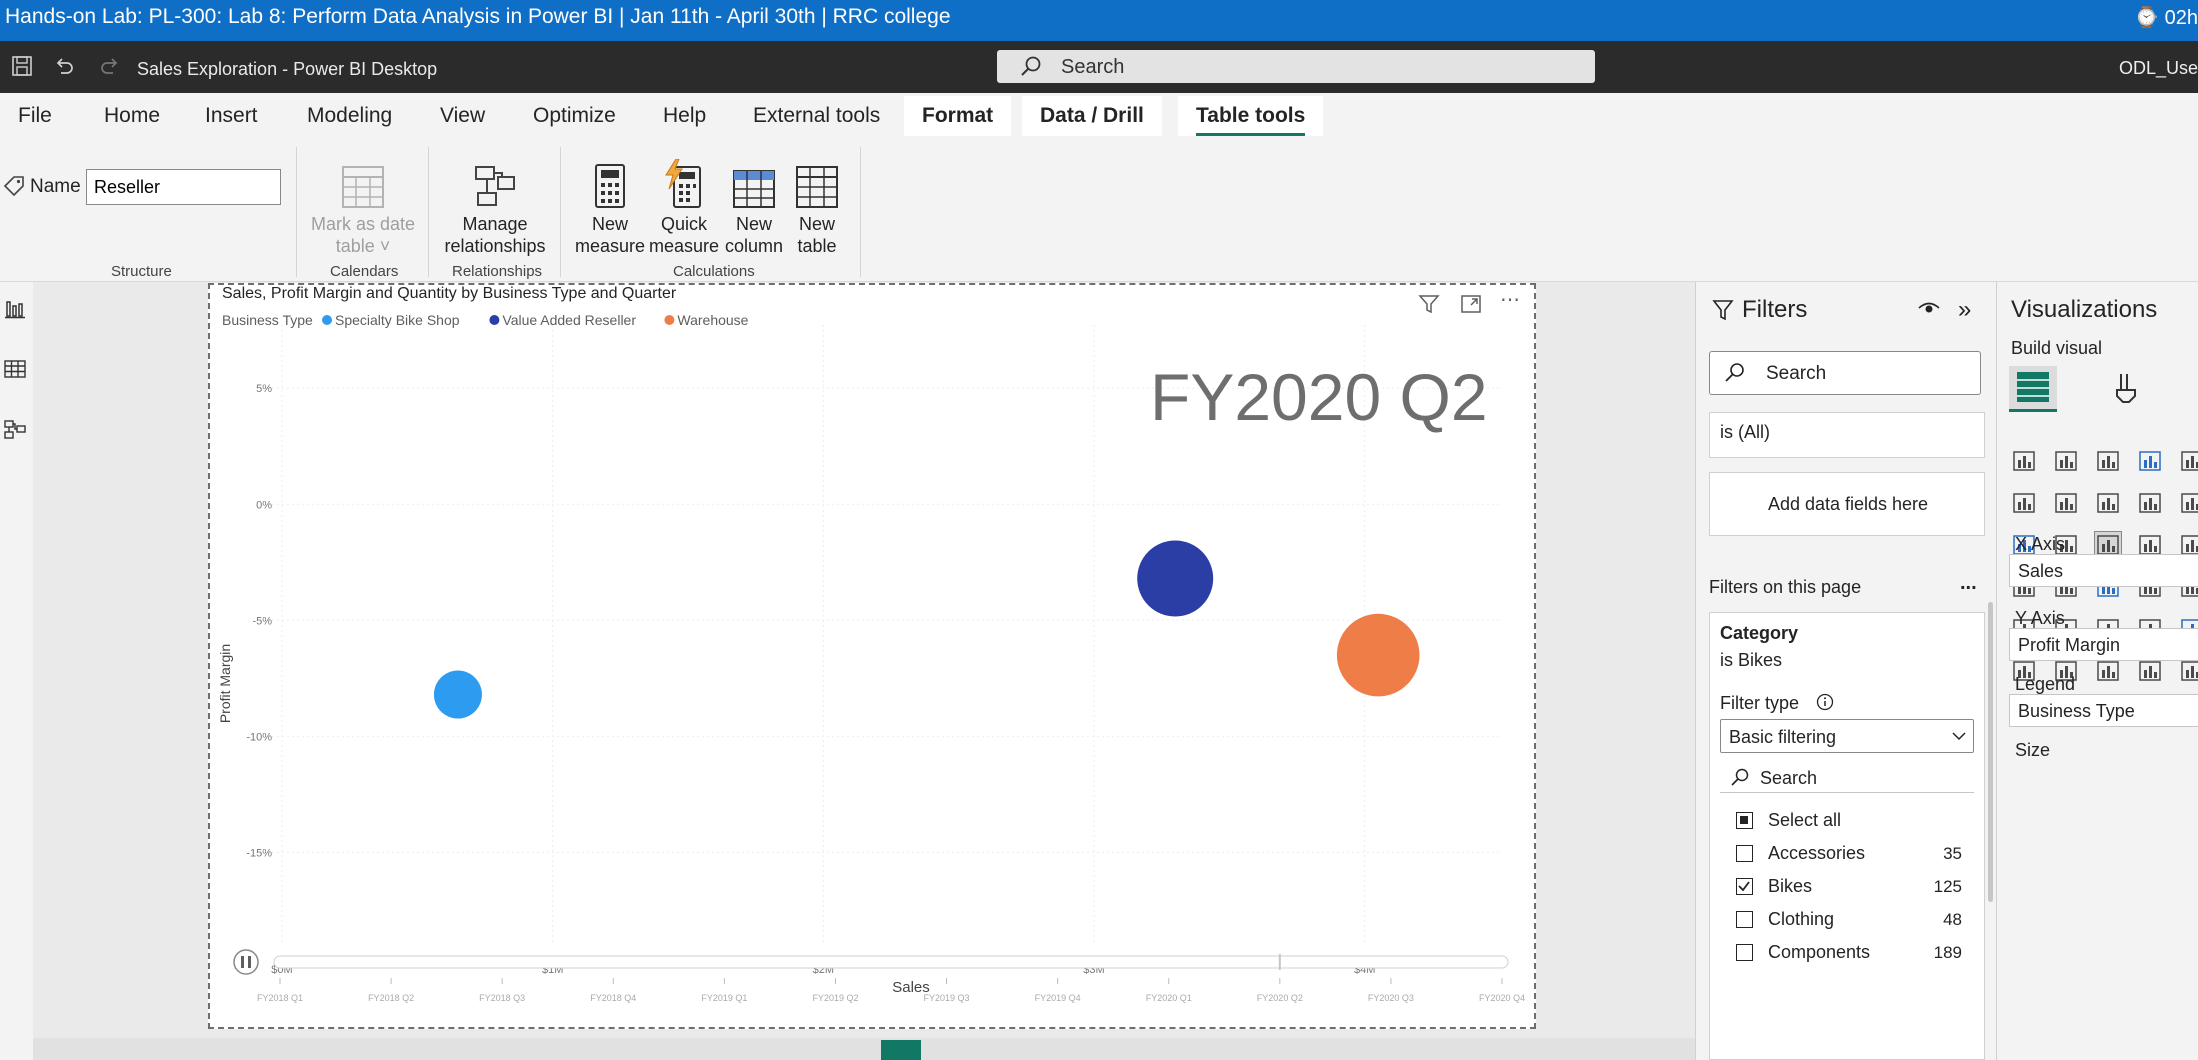 This screenshot has height=1060, width=2198. What do you see at coordinates (2188, 503) in the screenshot?
I see `ribbon-chart-icon` at bounding box center [2188, 503].